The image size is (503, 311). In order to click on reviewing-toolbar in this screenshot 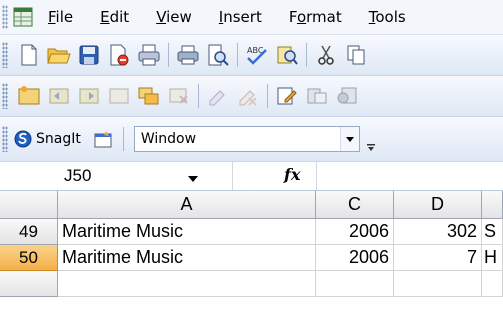, I will do `click(251, 96)`.